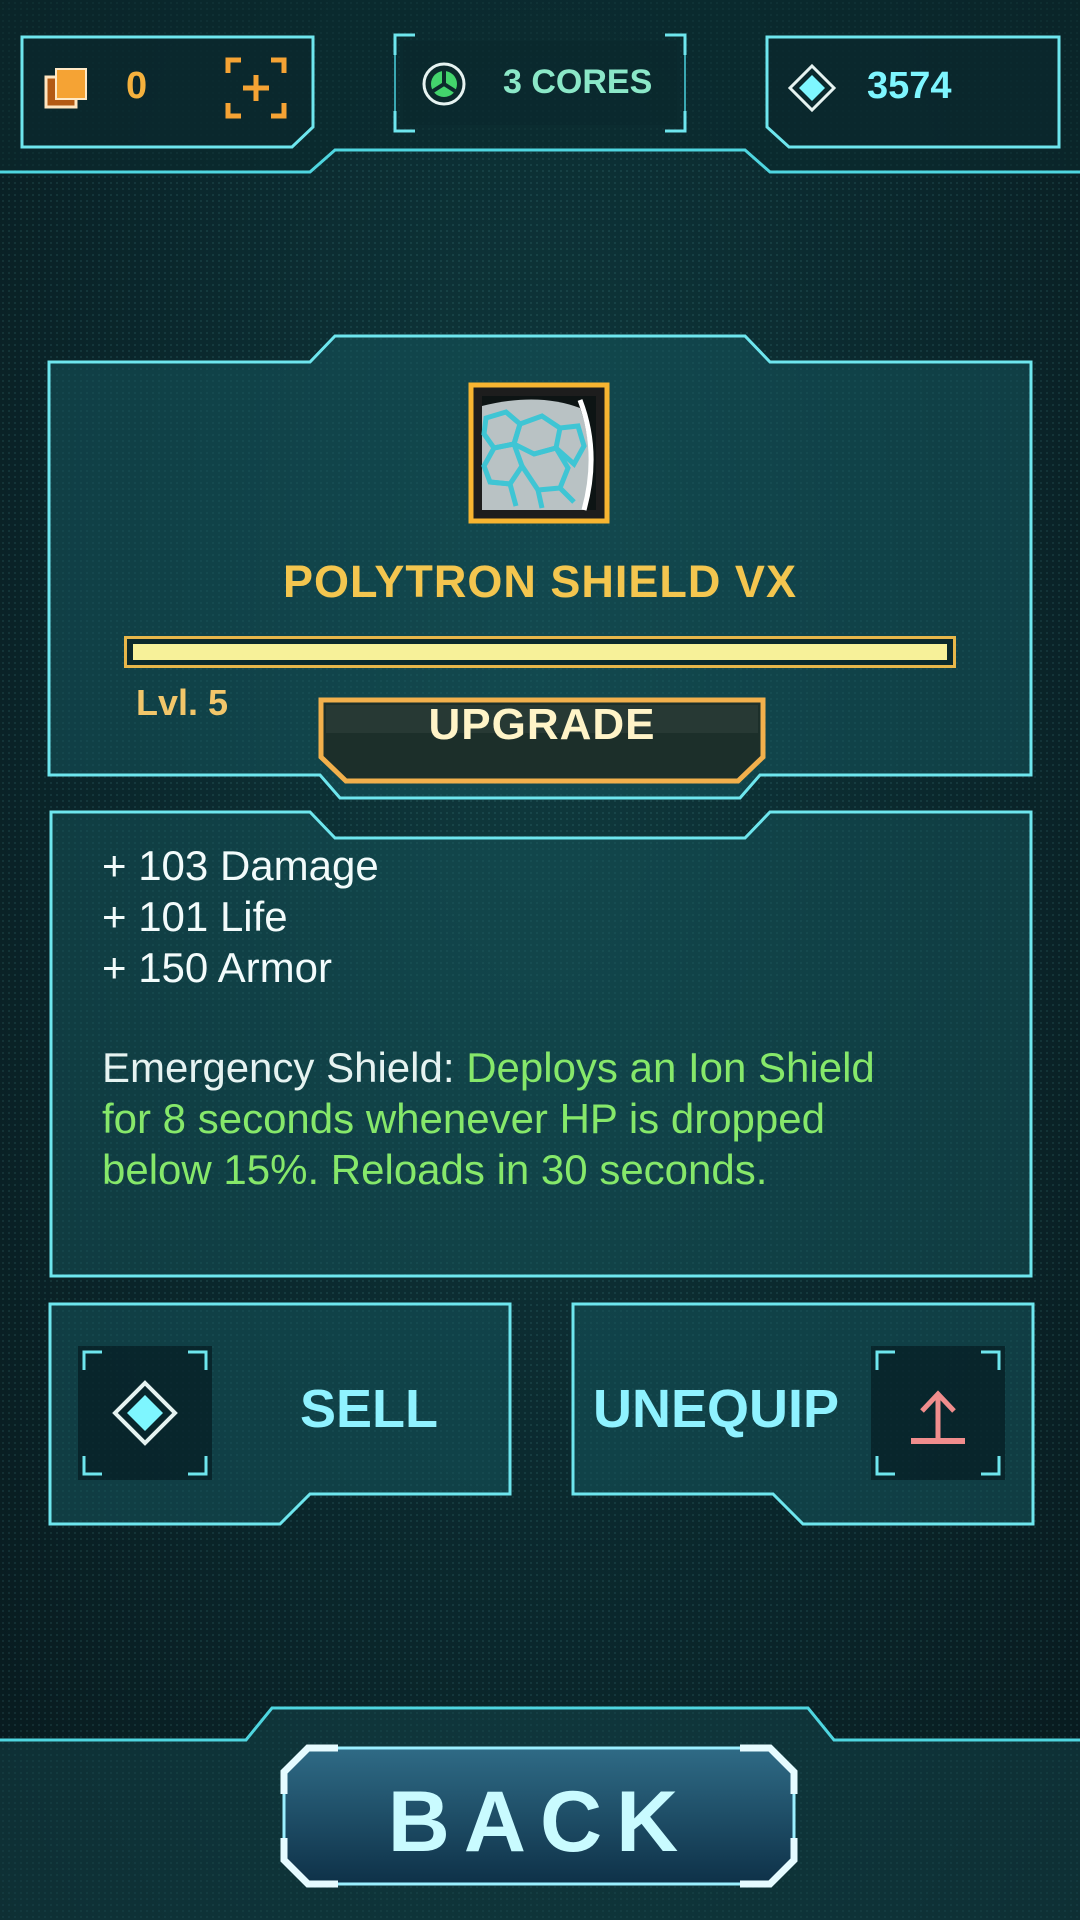 This screenshot has width=1080, height=1920. I want to click on cards-count: 0, so click(137, 86).